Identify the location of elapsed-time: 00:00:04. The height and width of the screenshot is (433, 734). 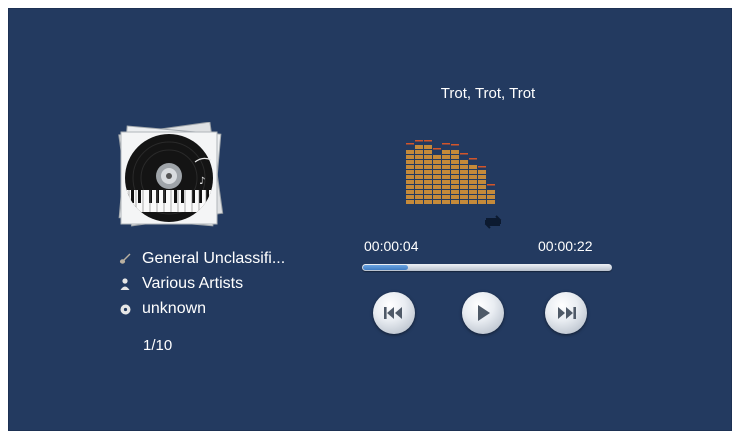
(391, 246).